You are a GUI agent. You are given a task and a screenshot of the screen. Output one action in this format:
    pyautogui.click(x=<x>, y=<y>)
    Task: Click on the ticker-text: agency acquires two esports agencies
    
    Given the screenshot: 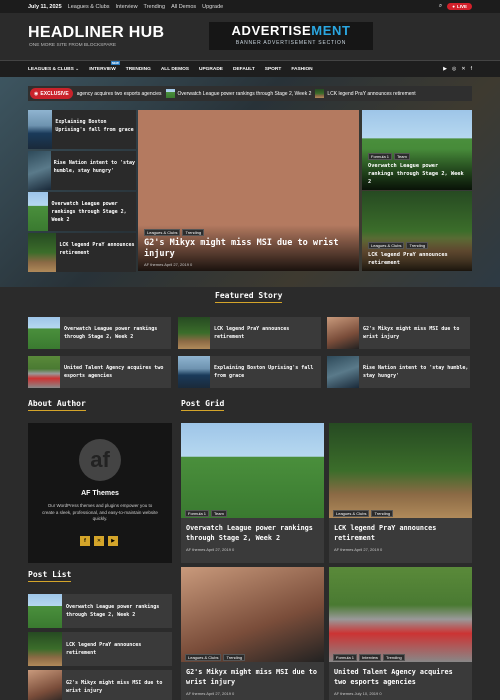 What is the action you would take?
    pyautogui.click(x=119, y=93)
    